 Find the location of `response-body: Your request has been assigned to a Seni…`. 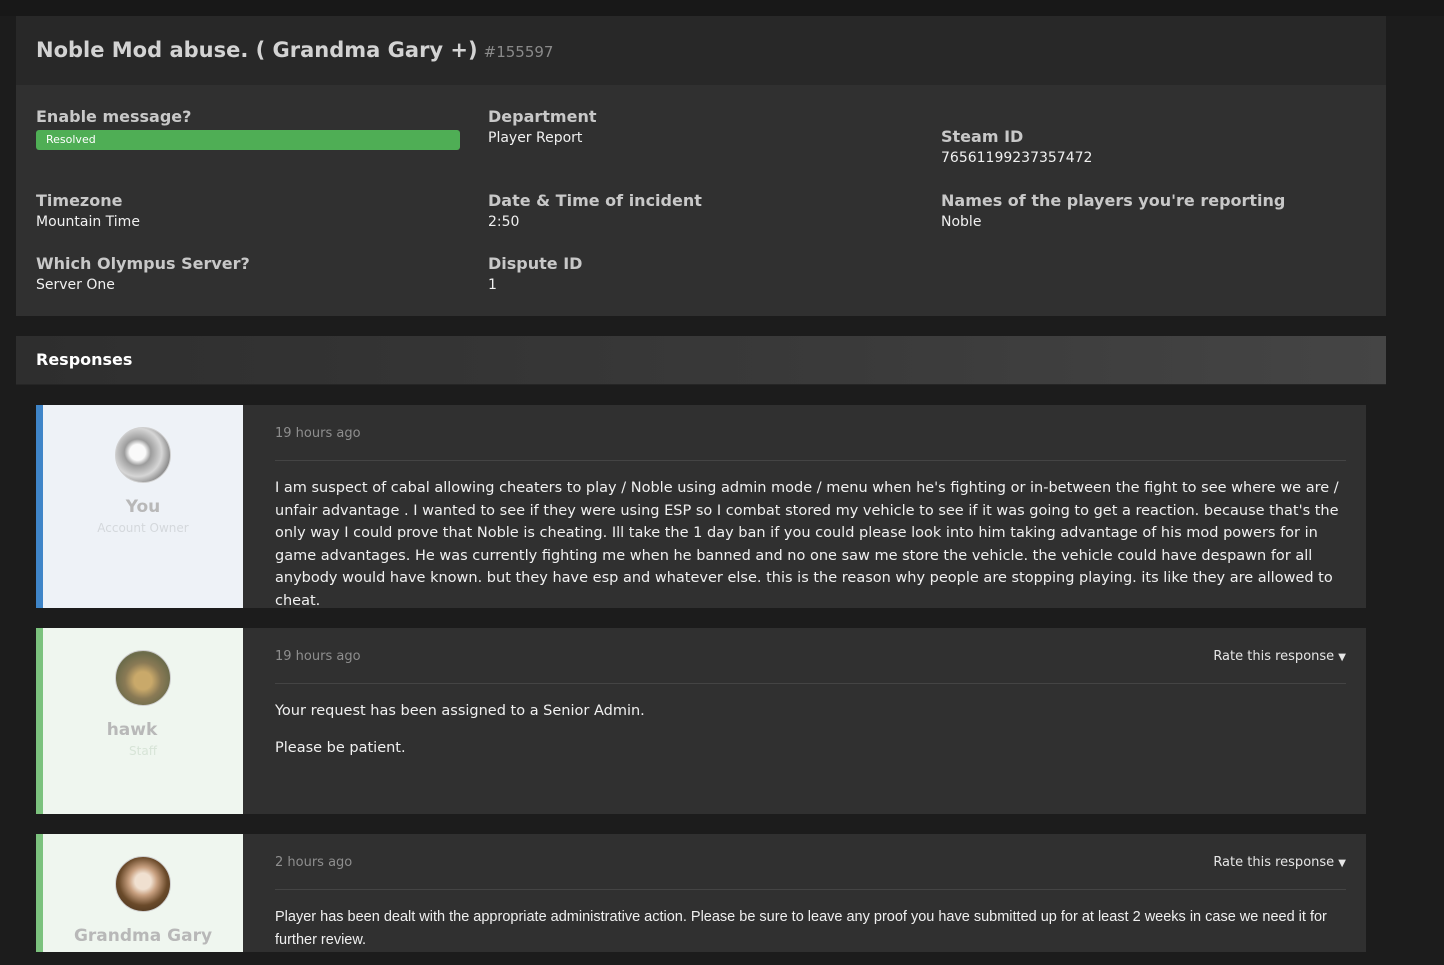

response-body: Your request has been assigned to a Seni… is located at coordinates (810, 736).